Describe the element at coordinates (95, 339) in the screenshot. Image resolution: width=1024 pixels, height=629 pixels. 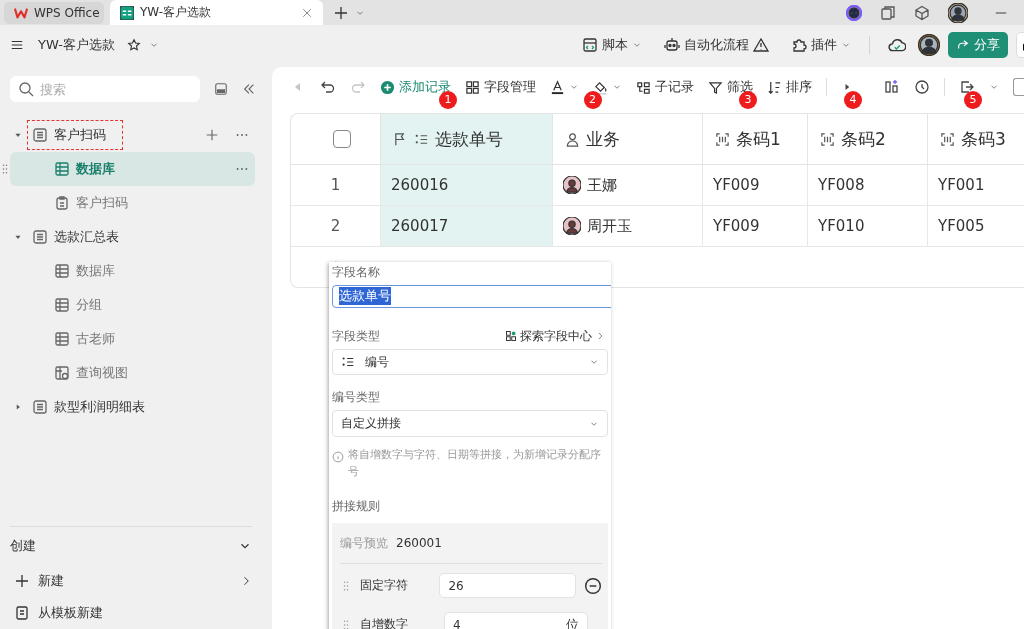
I see `item-label: 古老师` at that location.